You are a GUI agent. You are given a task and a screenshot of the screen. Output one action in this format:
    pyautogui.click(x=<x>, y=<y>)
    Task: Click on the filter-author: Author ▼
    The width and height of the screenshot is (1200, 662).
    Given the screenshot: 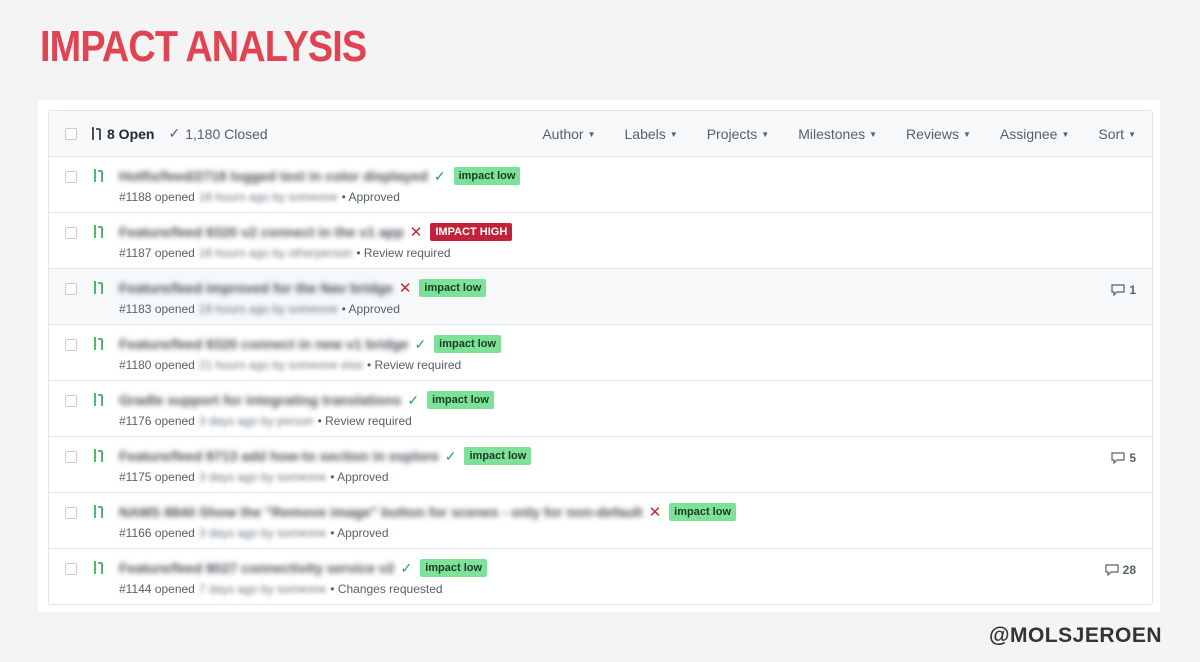 What is the action you would take?
    pyautogui.click(x=568, y=134)
    